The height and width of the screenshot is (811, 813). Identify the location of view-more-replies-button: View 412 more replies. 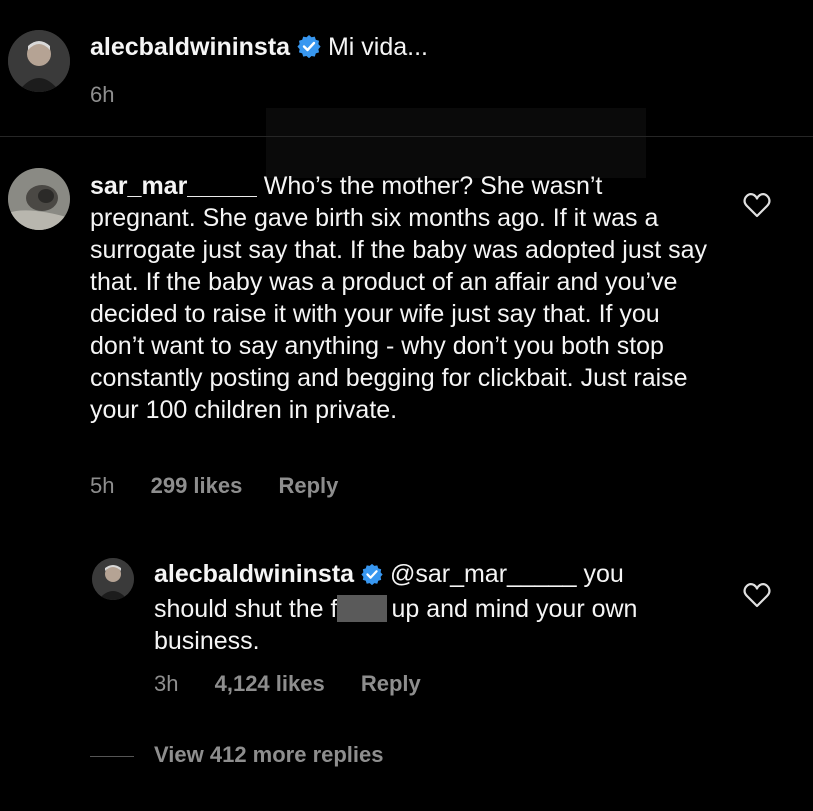
(237, 755).